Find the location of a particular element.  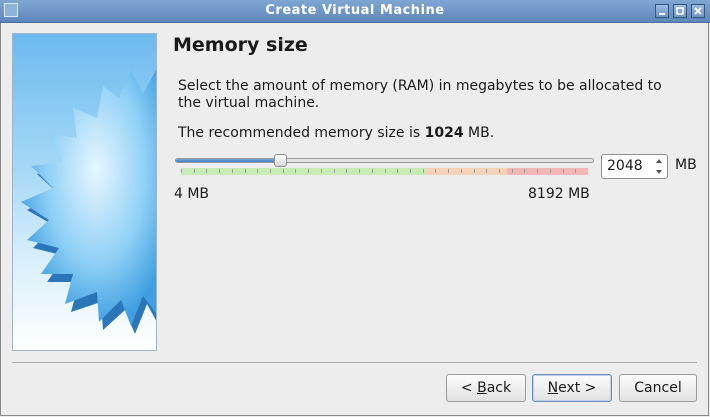

recommended-value: 1024 is located at coordinates (444, 133).